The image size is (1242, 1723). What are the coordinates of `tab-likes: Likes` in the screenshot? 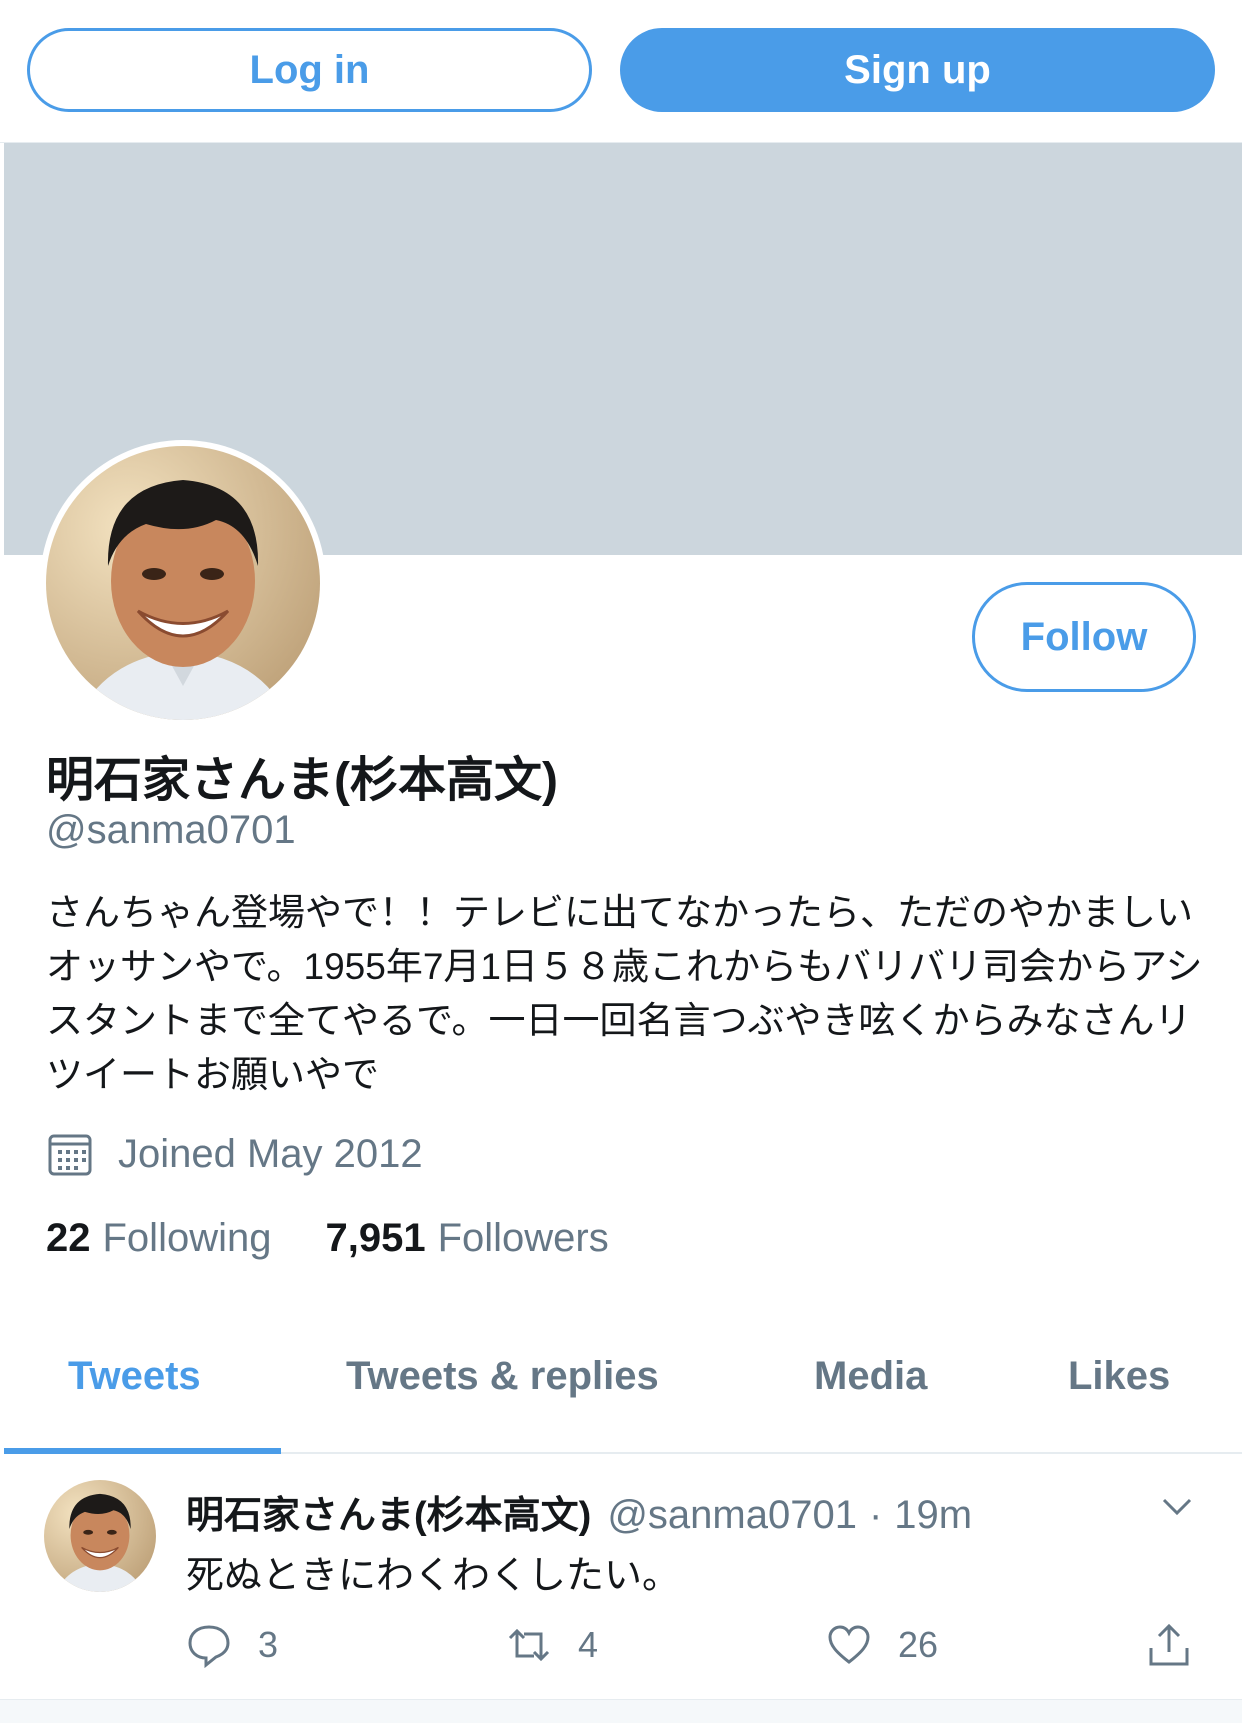 It's located at (1119, 1376).